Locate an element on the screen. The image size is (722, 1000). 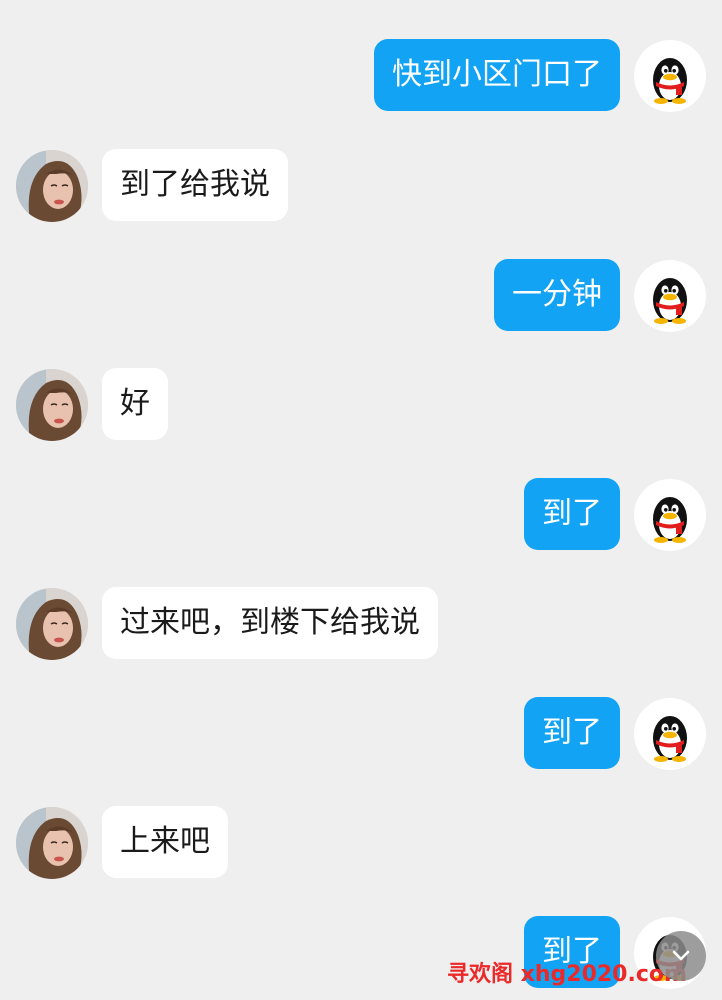
message-row-incoming: 好 is located at coordinates (361, 405).